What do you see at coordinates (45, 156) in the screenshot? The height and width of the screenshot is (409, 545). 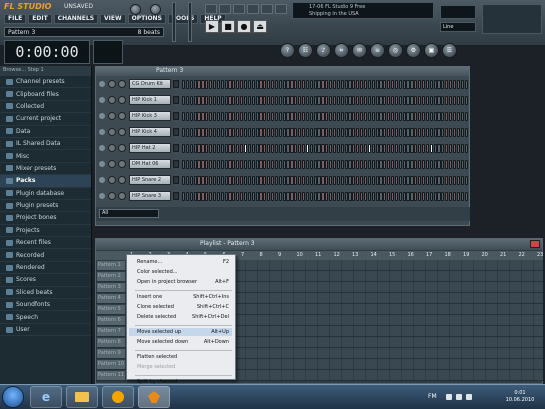 I see `browser-item: Misc` at bounding box center [45, 156].